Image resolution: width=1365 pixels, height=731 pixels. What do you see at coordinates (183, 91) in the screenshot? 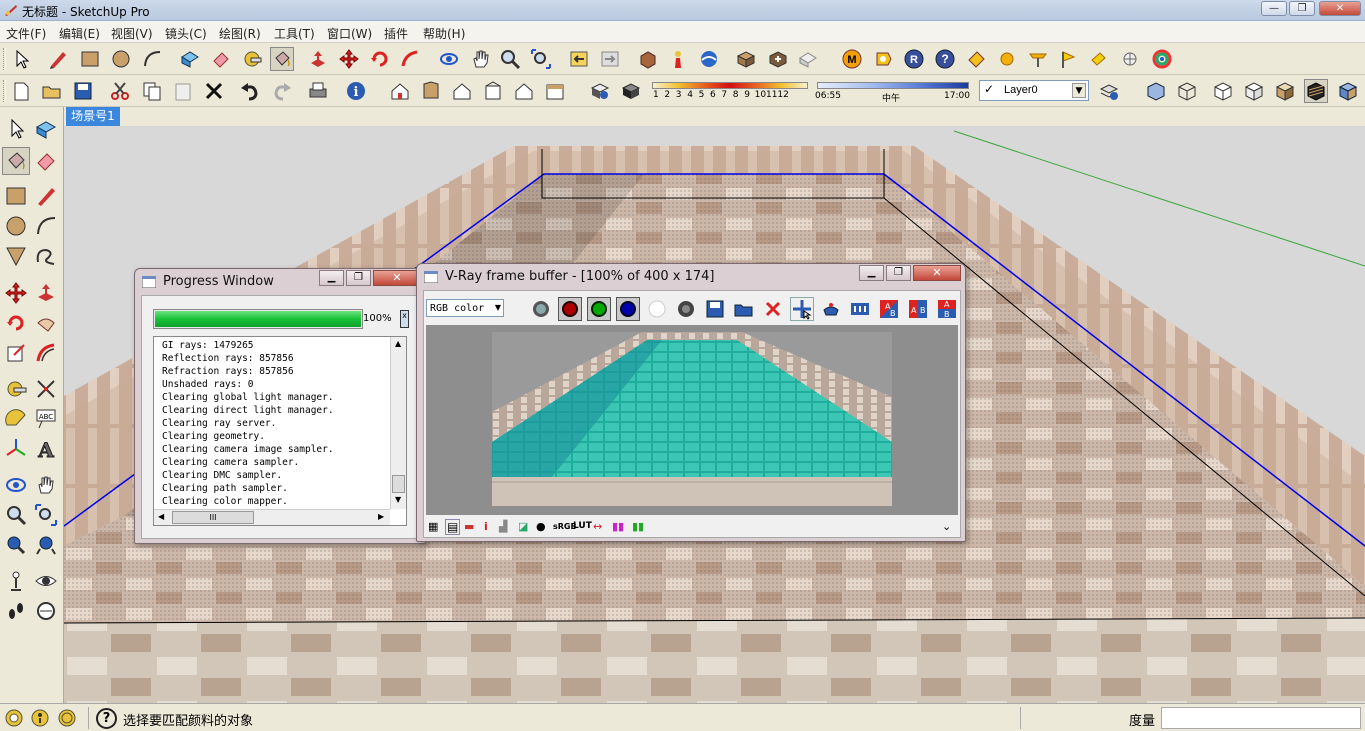
I see `paste-icon` at bounding box center [183, 91].